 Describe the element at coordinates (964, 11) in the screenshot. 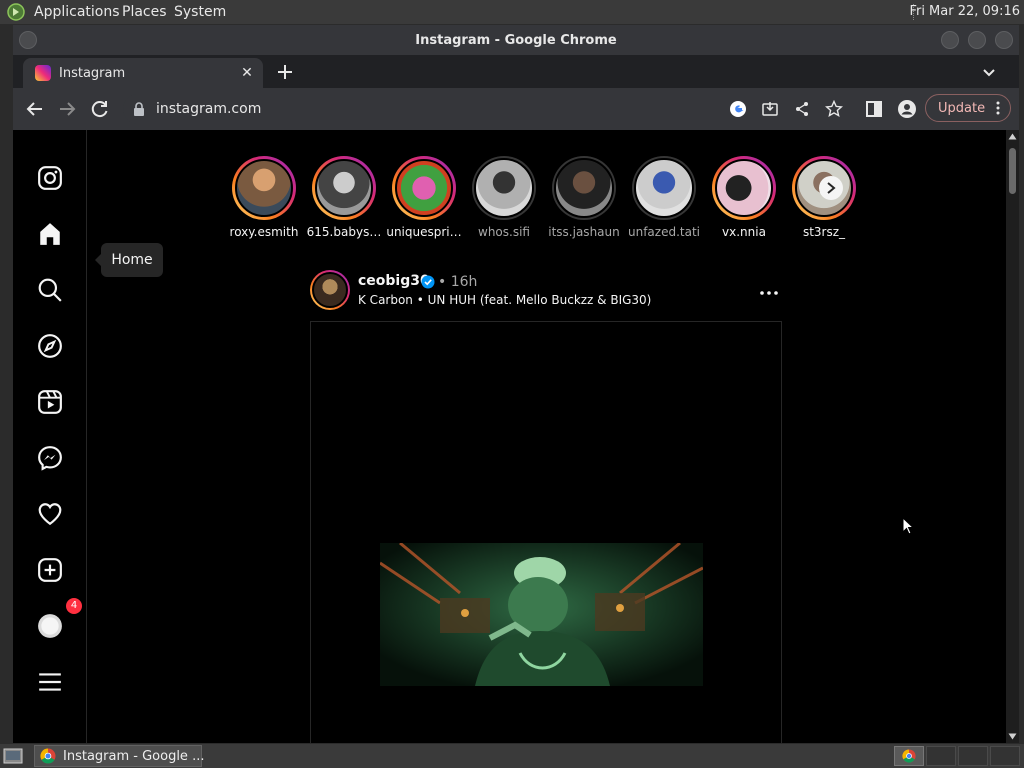

I see `clock: Fri Mar 22, 09:16` at that location.